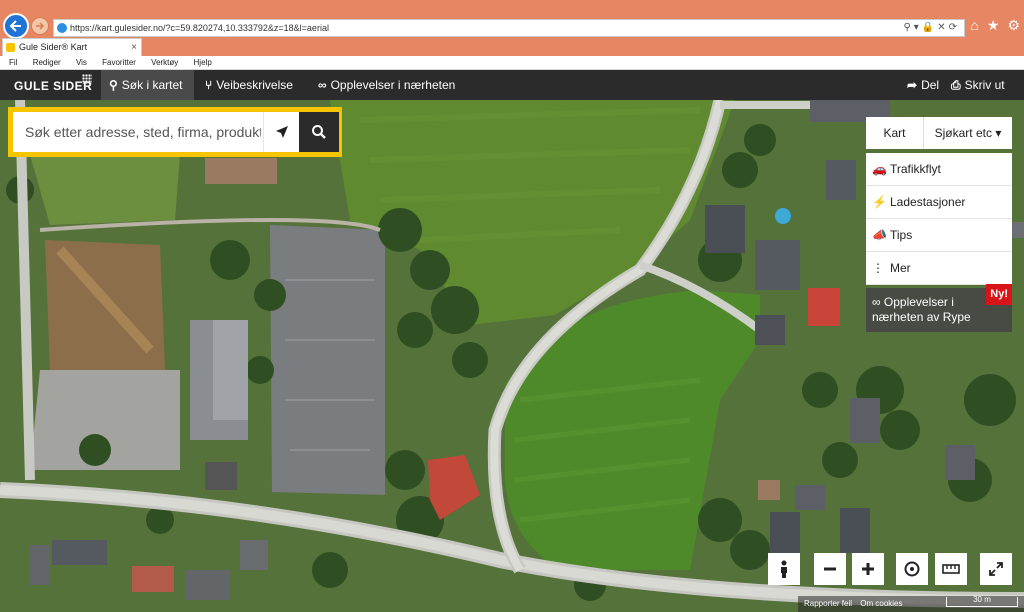 This screenshot has width=1024, height=612. I want to click on zoom-out-button, so click(830, 569).